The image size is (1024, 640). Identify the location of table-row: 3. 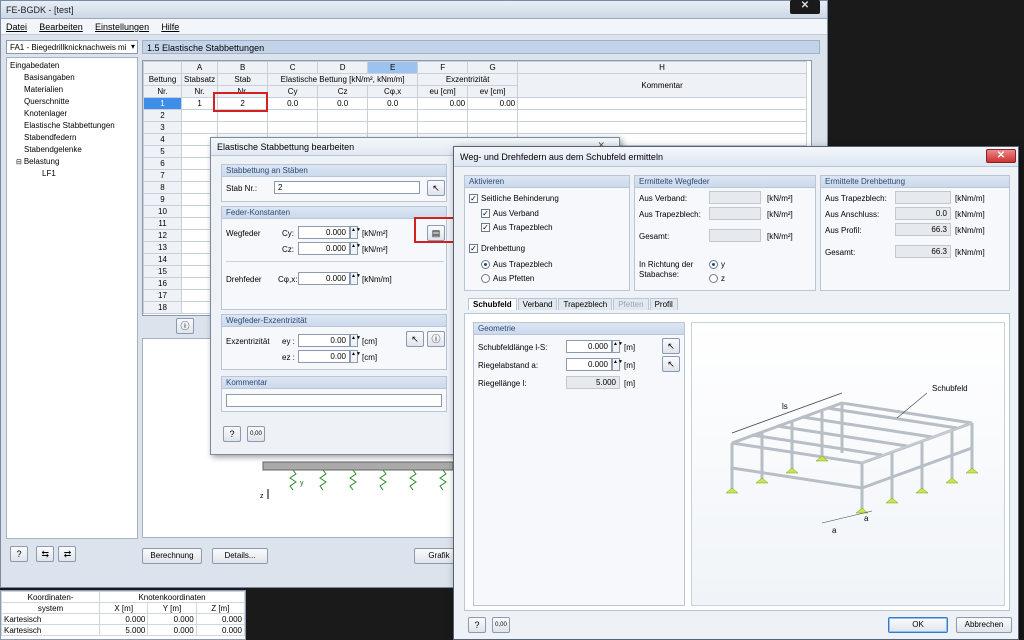
(475, 127).